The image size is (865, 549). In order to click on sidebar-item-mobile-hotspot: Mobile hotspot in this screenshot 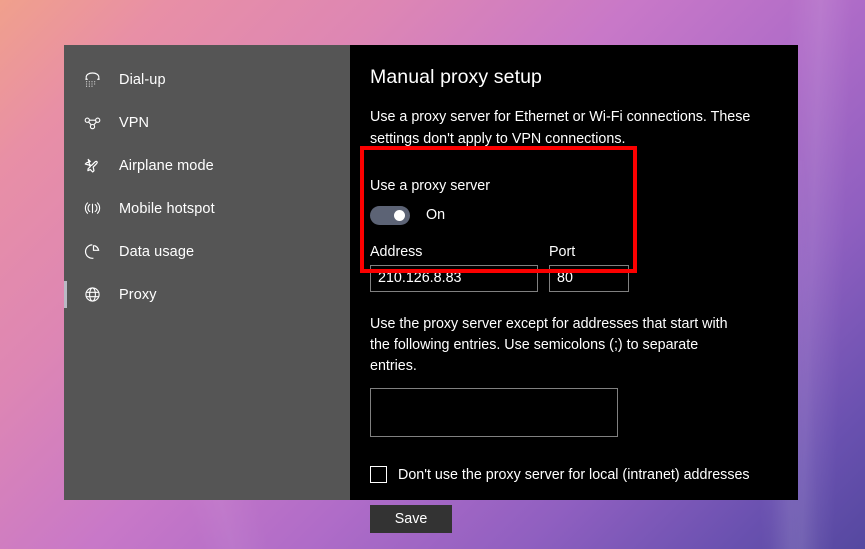, I will do `click(207, 208)`.